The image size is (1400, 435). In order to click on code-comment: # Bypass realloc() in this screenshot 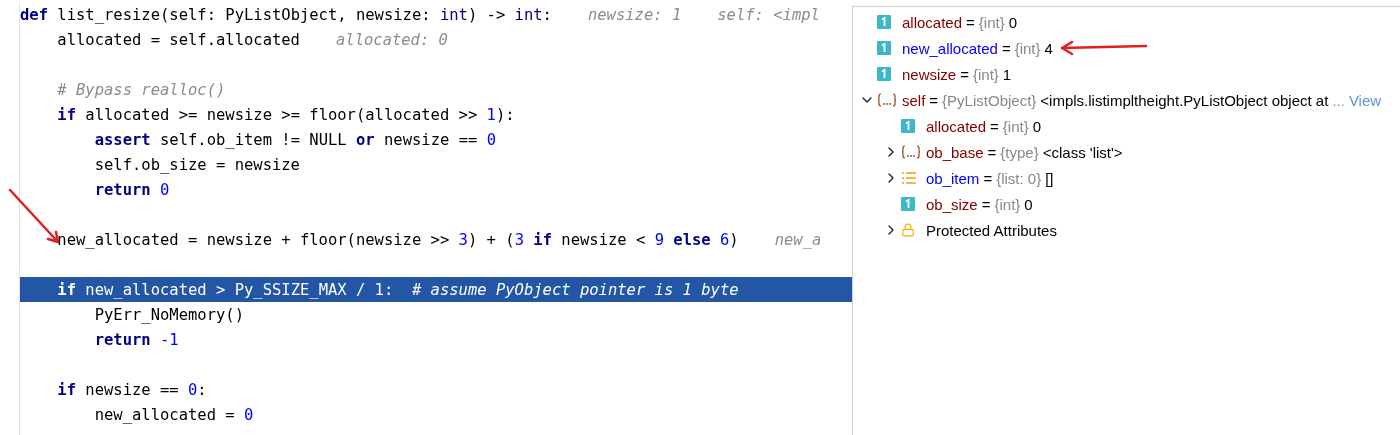, I will do `click(141, 89)`.